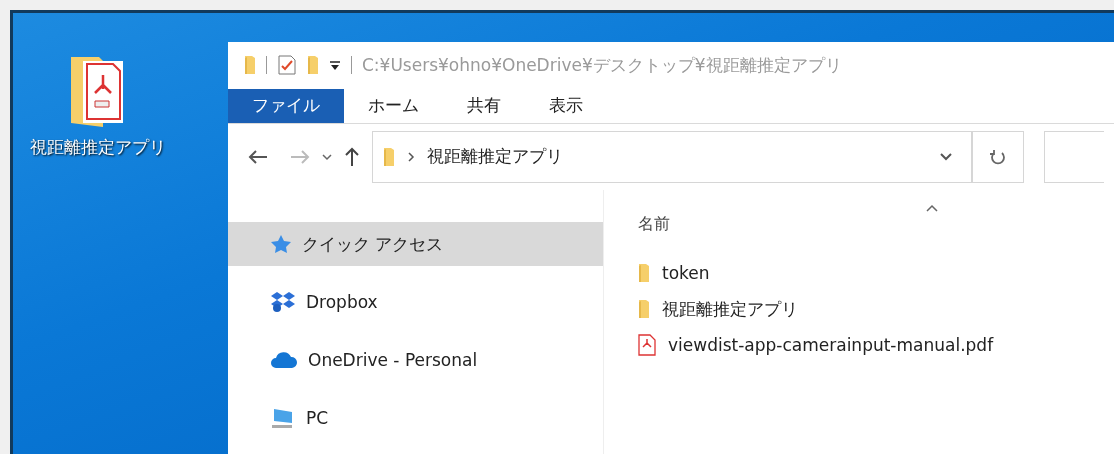 This screenshot has height=454, width=1114. I want to click on pdf-file-icon, so click(647, 345).